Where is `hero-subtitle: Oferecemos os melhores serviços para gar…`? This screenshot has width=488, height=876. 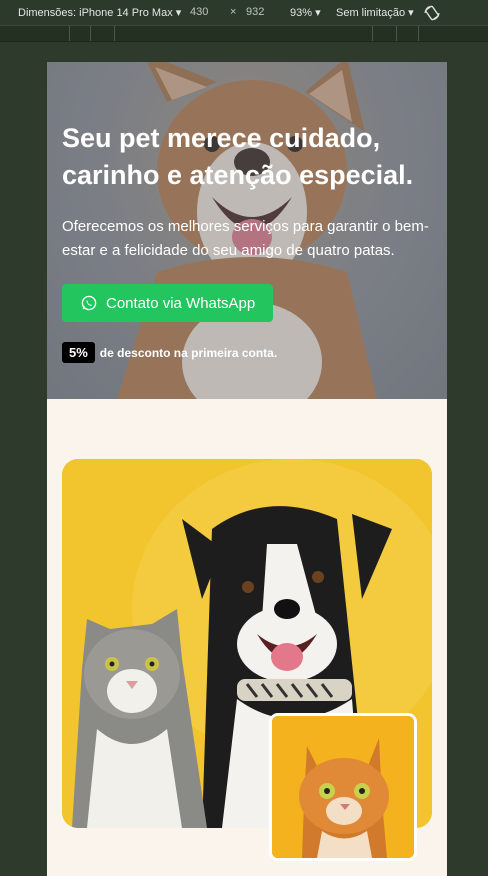 hero-subtitle: Oferecemos os melhores serviços para gar… is located at coordinates (245, 238).